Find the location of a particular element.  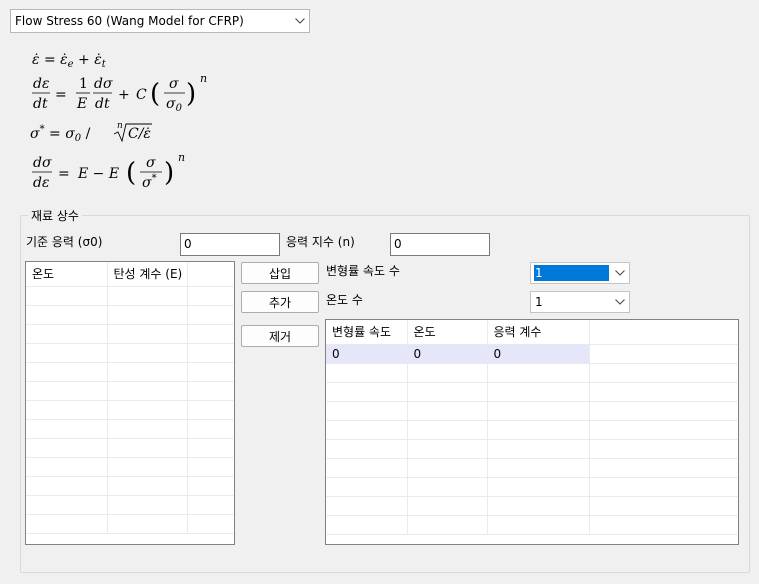

remove-button: 제거 is located at coordinates (280, 336).